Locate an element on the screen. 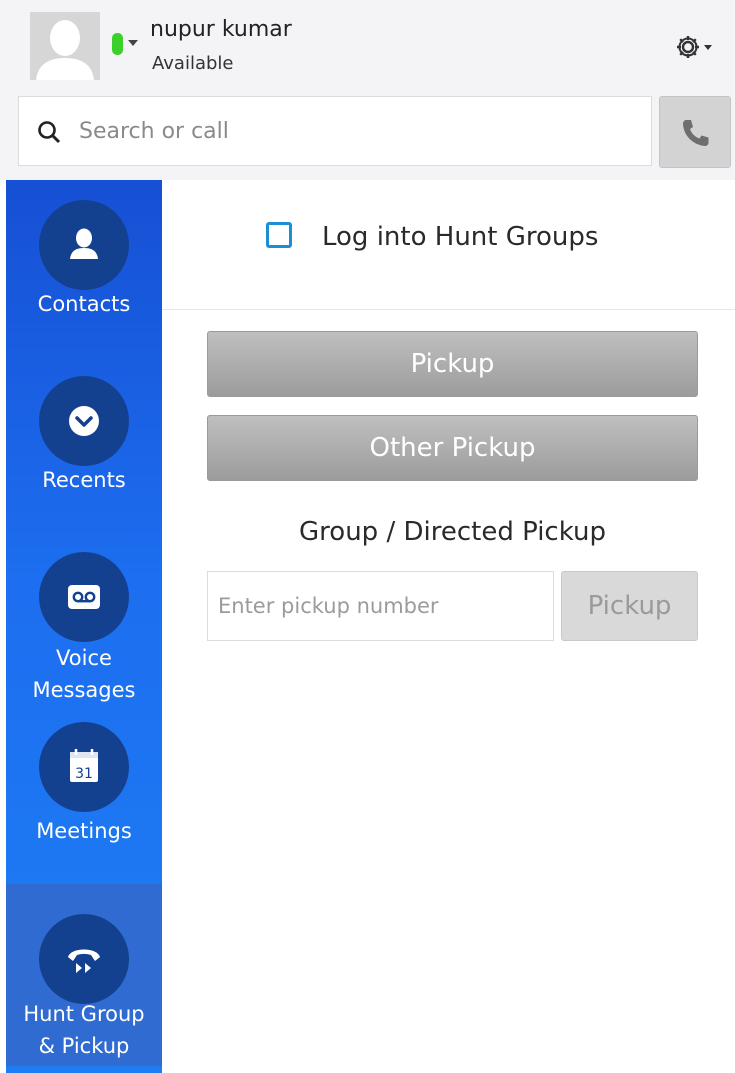 The height and width of the screenshot is (1073, 735). avatar-placeholder-icon is located at coordinates (65, 46).